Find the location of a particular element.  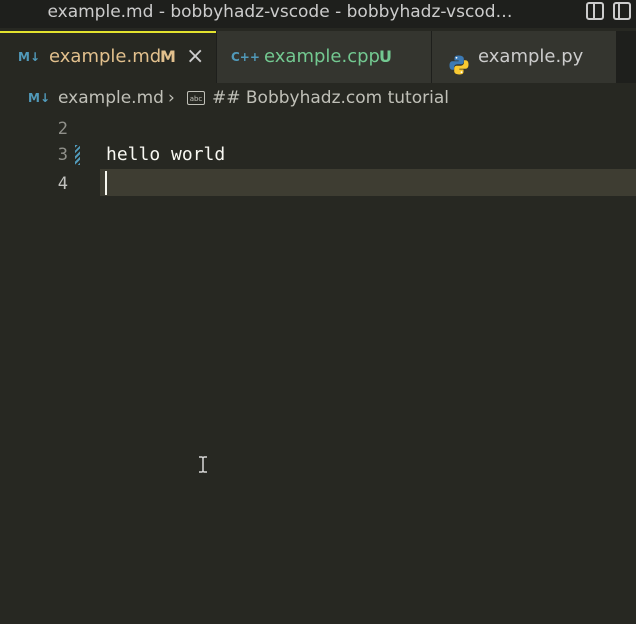

breadcrumb-symbol: ## Bobbyhadz.com tutorial is located at coordinates (330, 98).